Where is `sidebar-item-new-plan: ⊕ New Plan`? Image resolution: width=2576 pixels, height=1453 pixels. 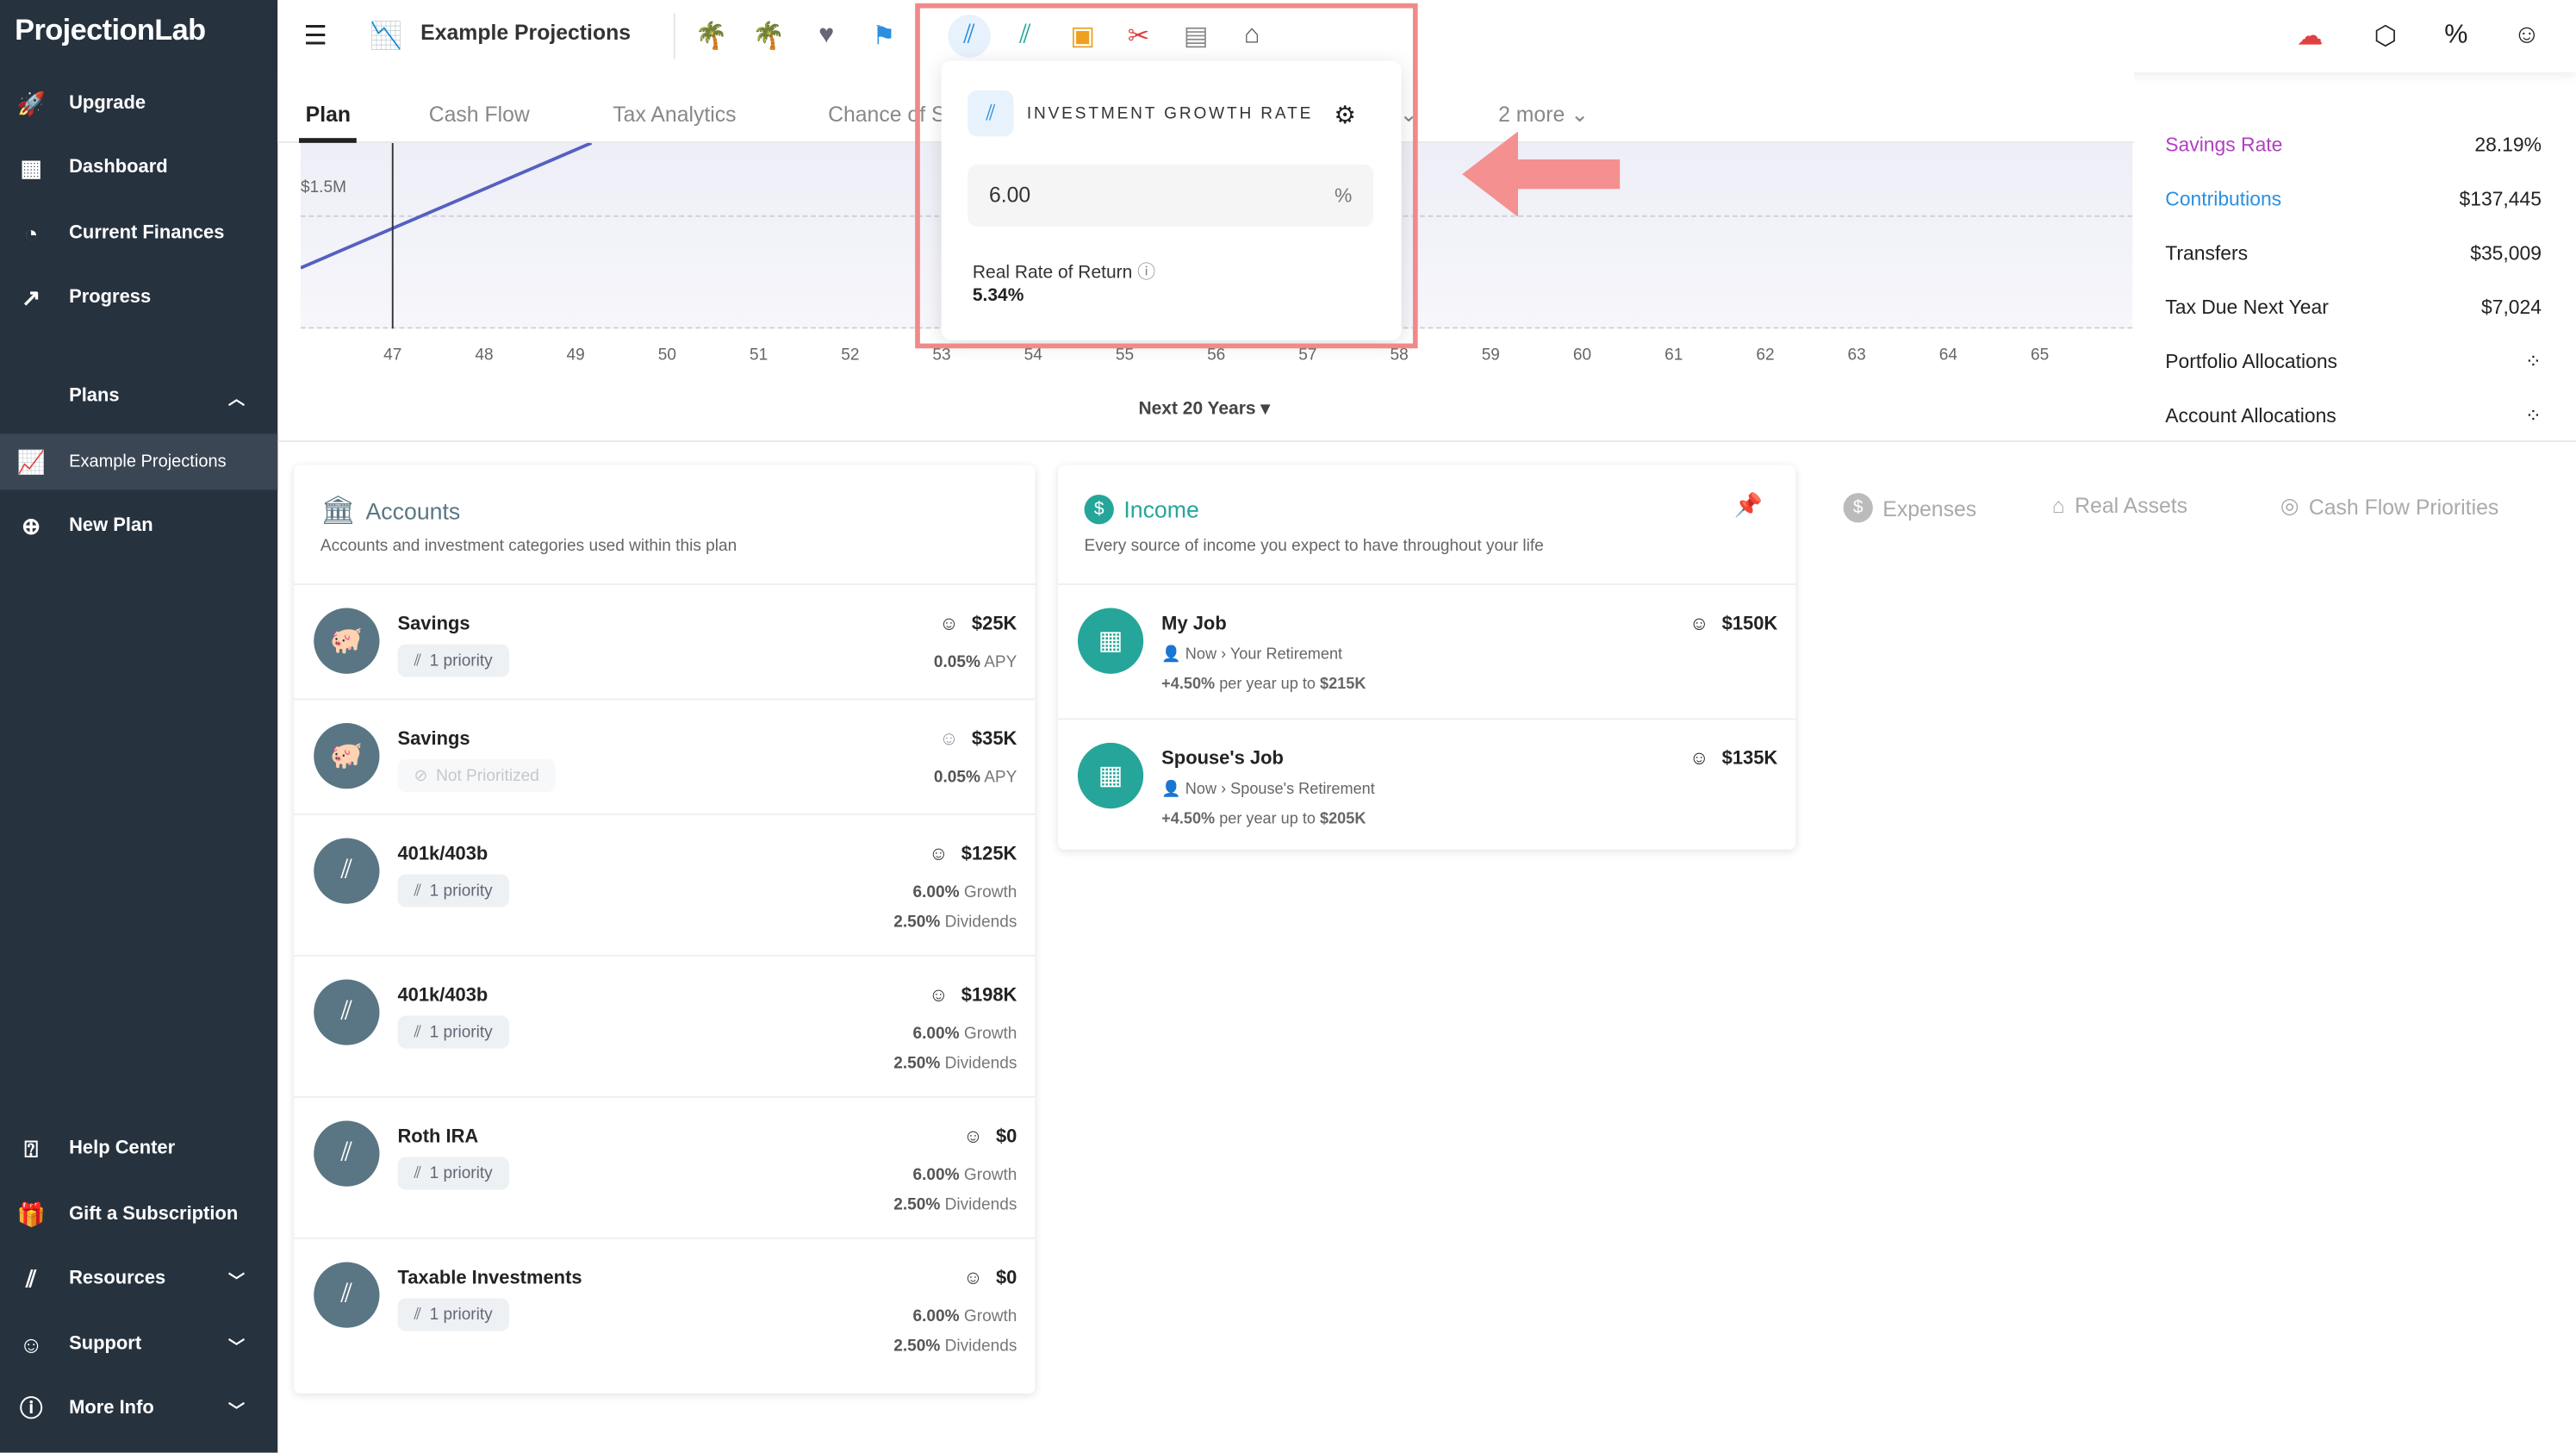
sidebar-item-new-plan: ⊕ New Plan is located at coordinates (139, 526).